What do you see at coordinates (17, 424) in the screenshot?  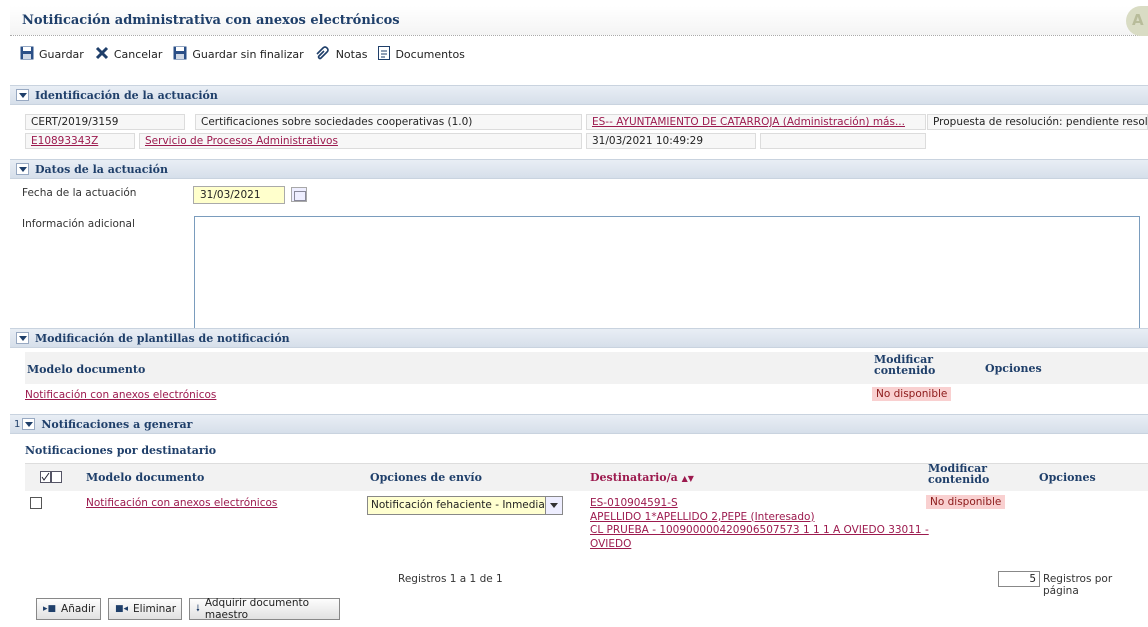 I see `notifications-count: 1` at bounding box center [17, 424].